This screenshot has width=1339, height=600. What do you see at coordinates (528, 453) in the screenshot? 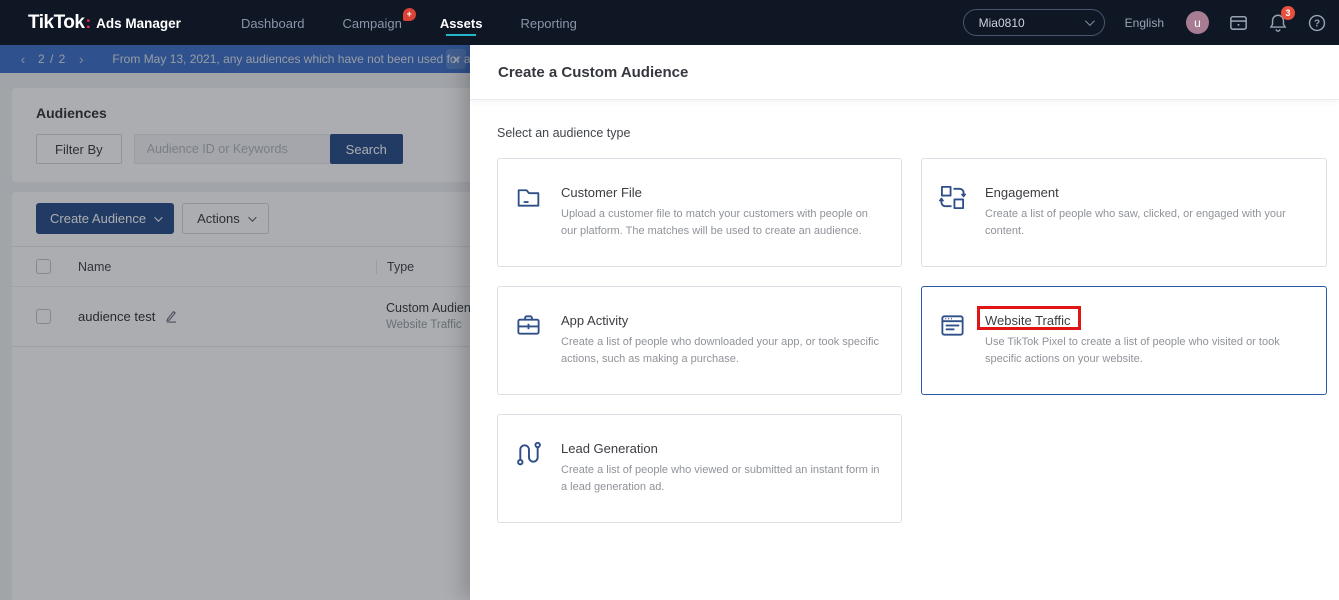
I see `lead-generation-icon` at bounding box center [528, 453].